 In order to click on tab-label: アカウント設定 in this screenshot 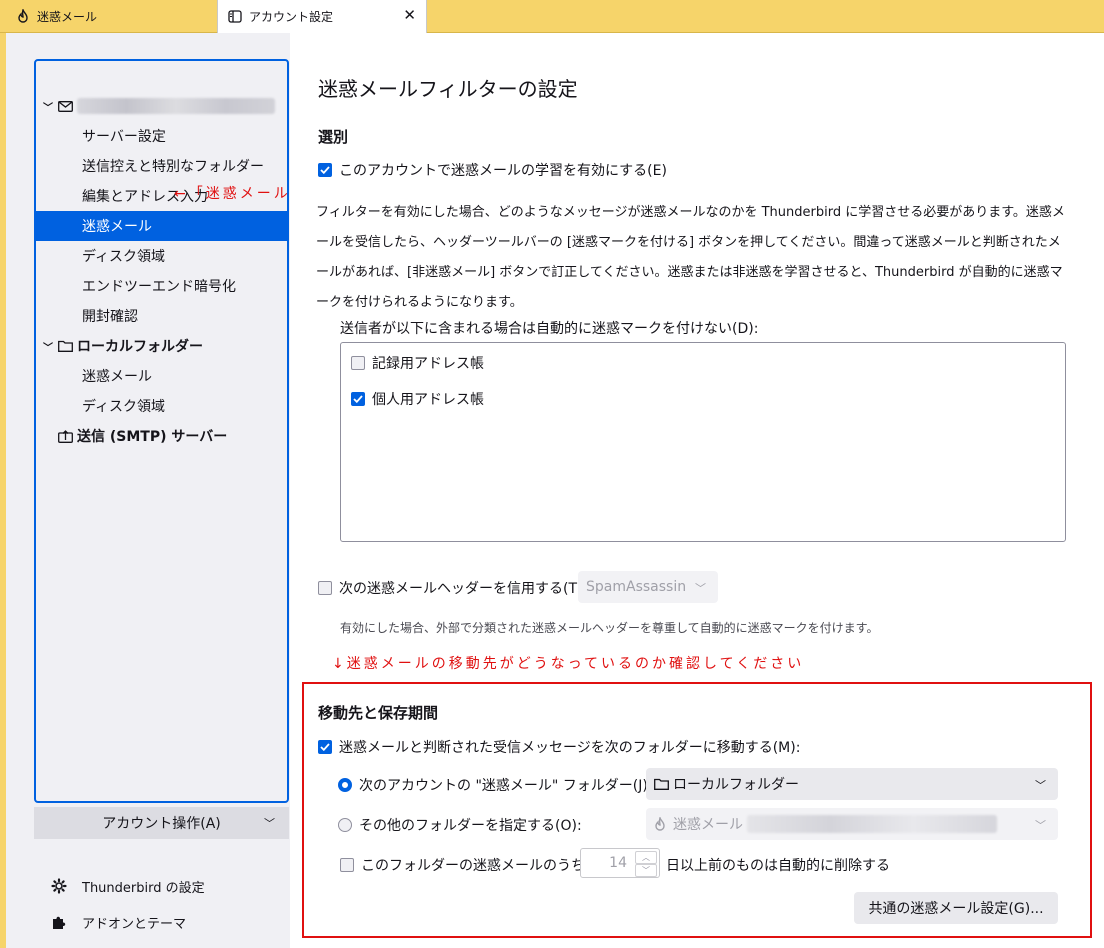, I will do `click(291, 17)`.